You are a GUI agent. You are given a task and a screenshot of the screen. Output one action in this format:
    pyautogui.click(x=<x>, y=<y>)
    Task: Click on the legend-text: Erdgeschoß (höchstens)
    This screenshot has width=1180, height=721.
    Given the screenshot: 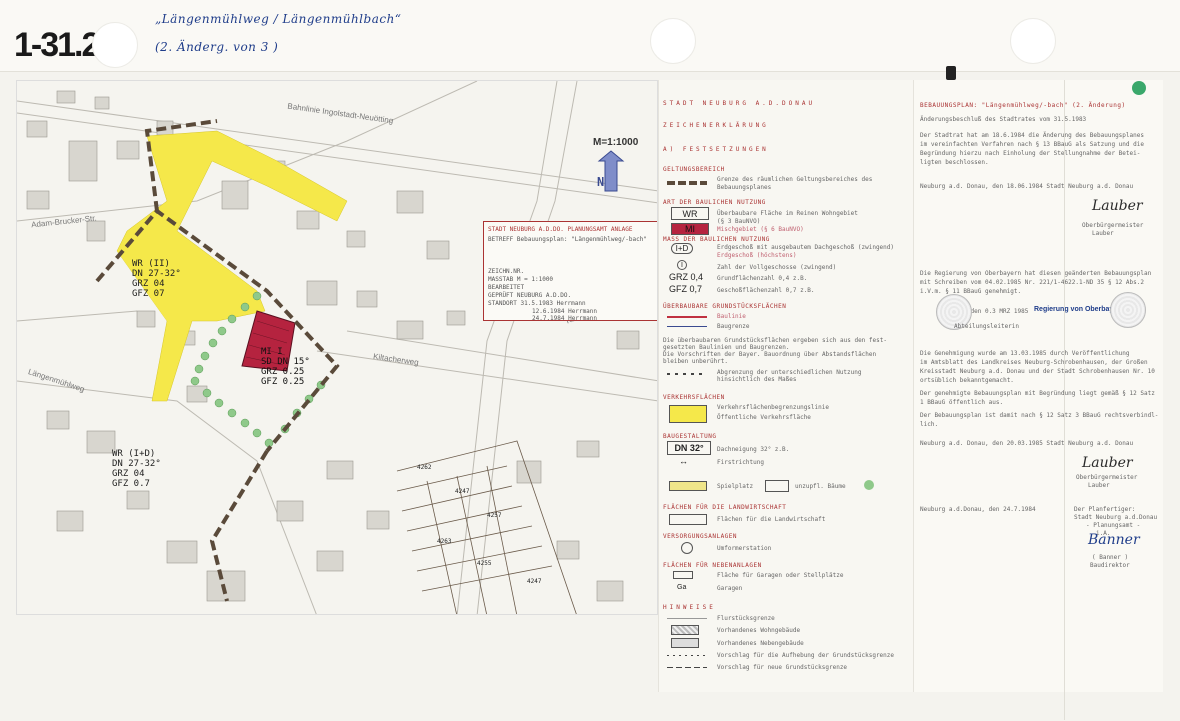 What is the action you would take?
    pyautogui.click(x=757, y=255)
    